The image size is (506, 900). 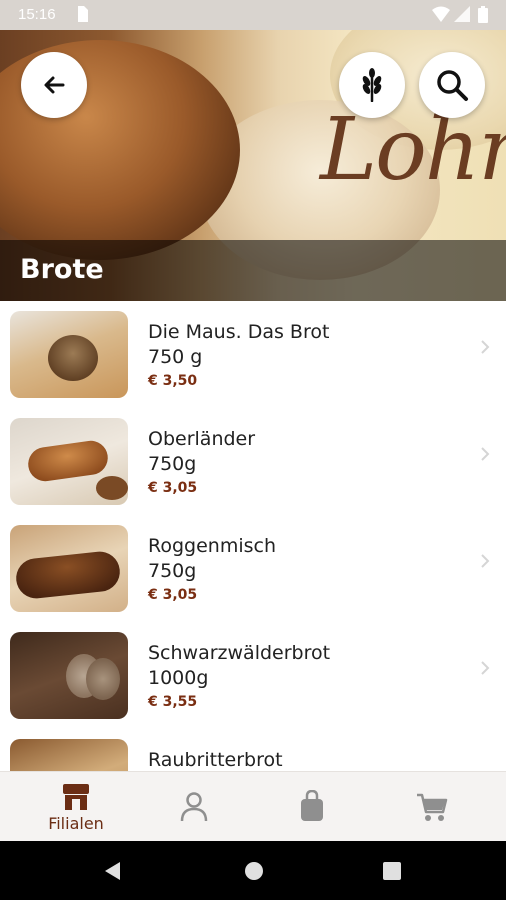 I want to click on cart-icon, so click(x=432, y=807).